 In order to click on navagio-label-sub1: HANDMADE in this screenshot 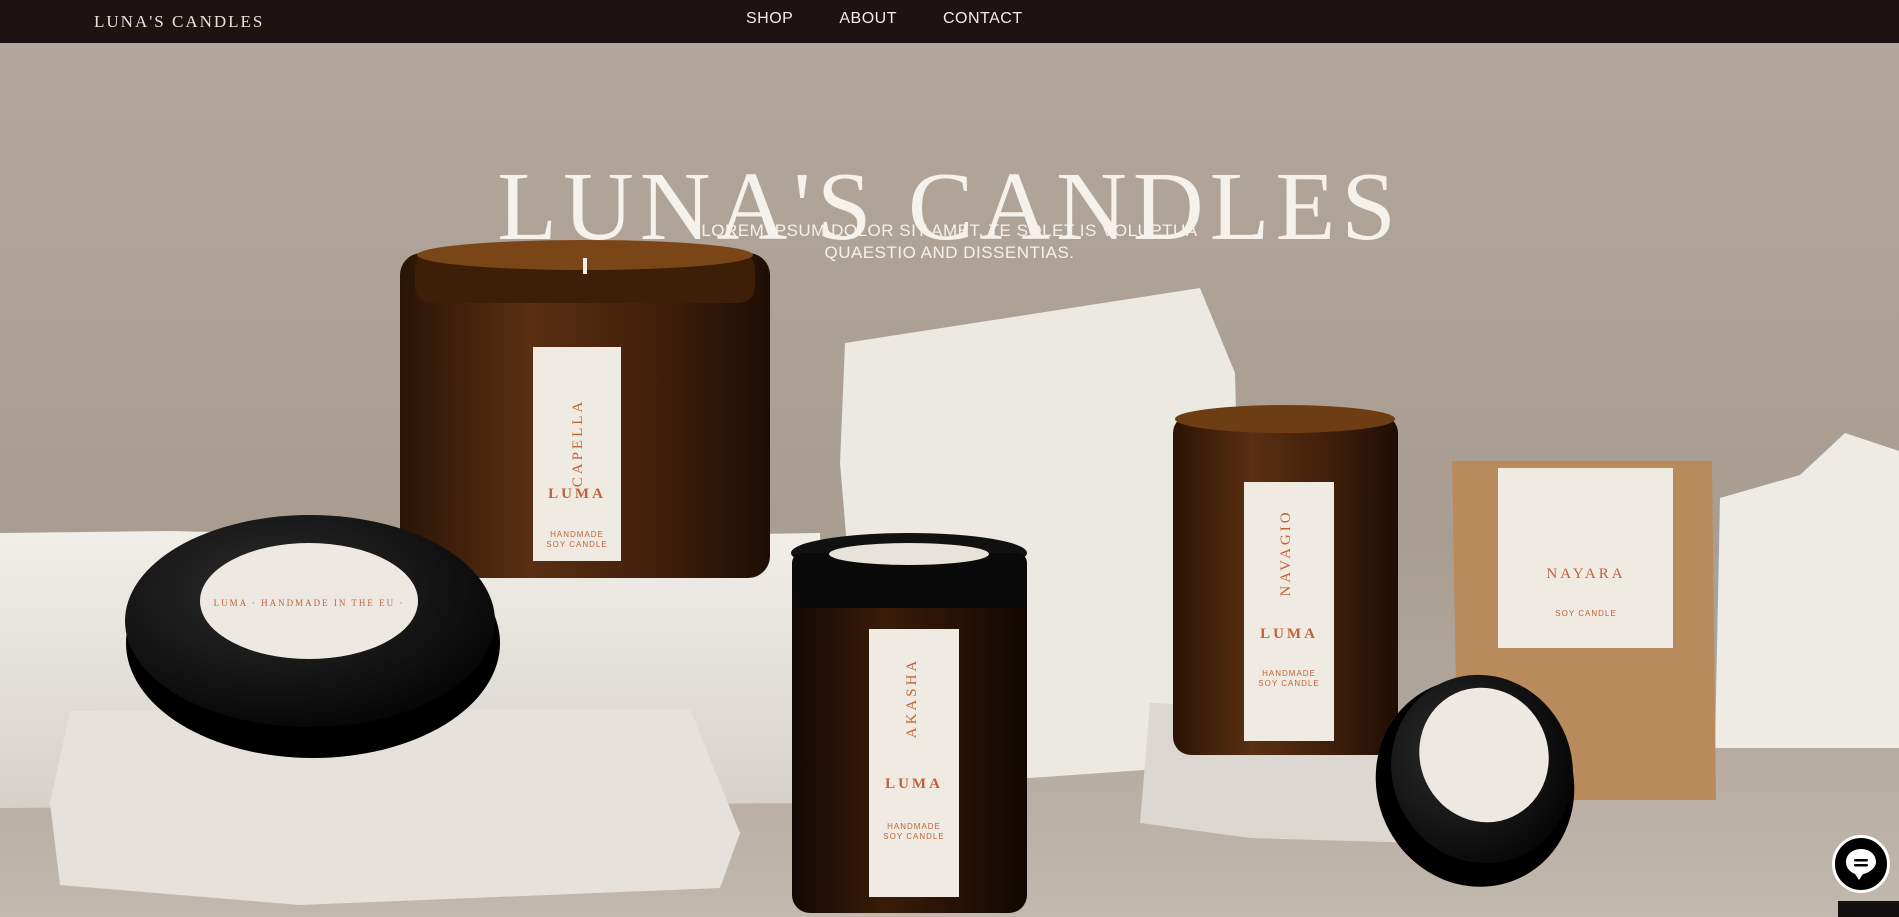, I will do `click(1289, 673)`.